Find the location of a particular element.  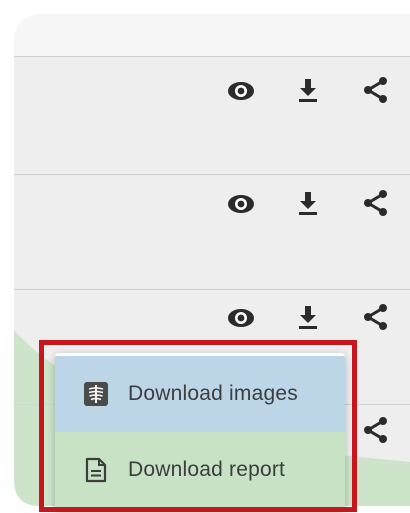

document-icon is located at coordinates (96, 470).